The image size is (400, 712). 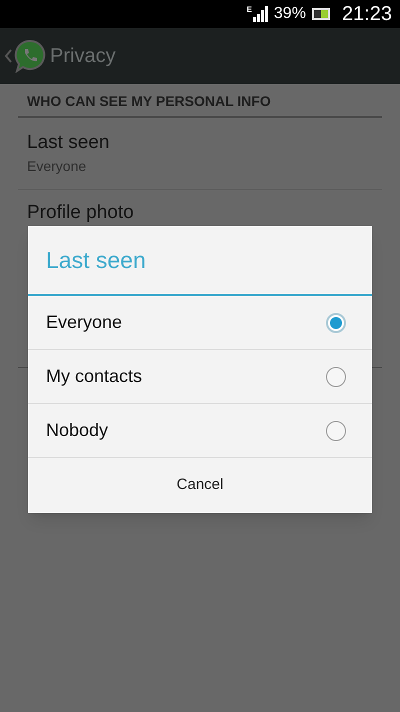 I want to click on radio-option: Everyone, so click(x=200, y=323).